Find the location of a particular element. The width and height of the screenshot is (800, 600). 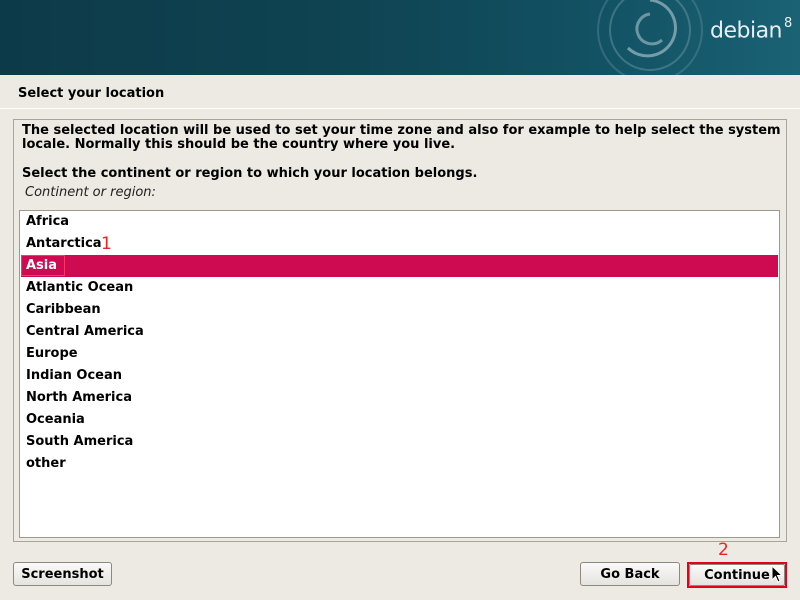

field-label: Continent or region: is located at coordinates (90, 192).